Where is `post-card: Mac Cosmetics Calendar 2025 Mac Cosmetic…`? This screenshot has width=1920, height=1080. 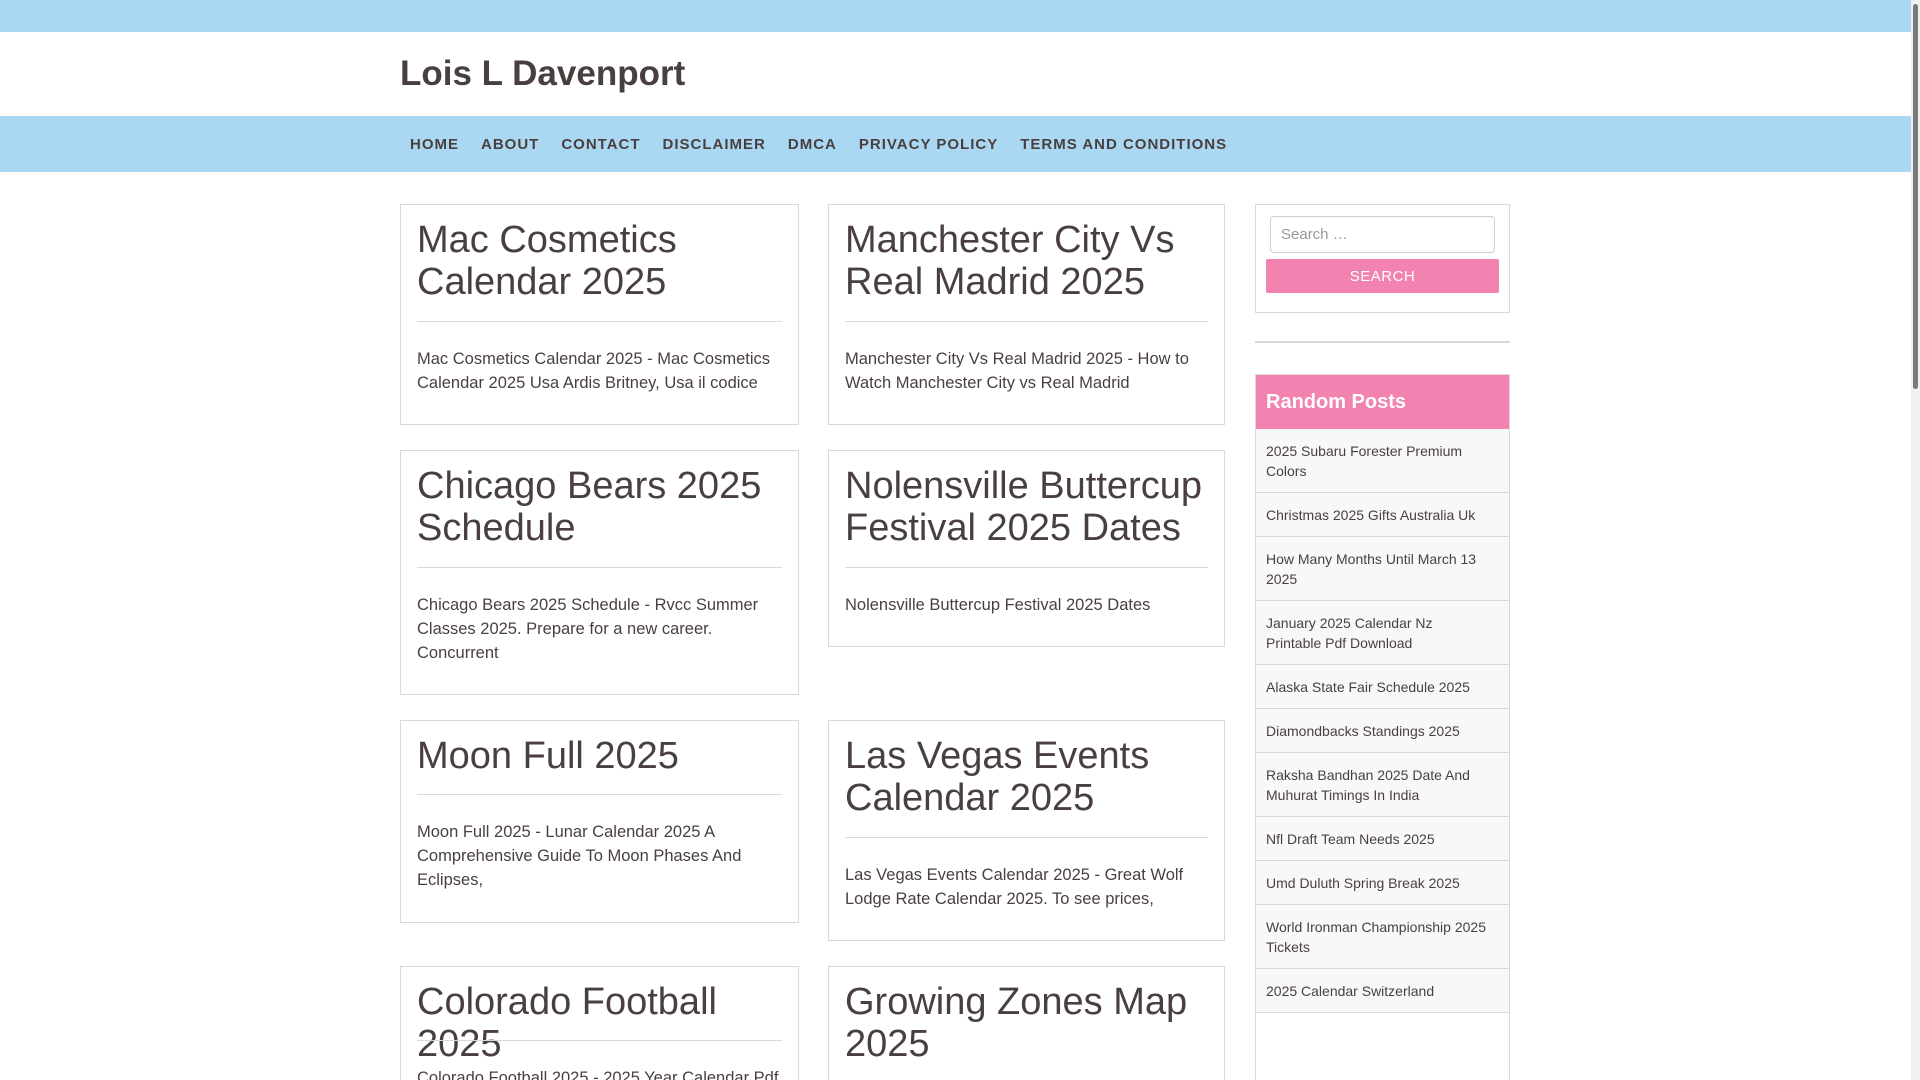 post-card: Mac Cosmetics Calendar 2025 Mac Cosmetic… is located at coordinates (599, 314).